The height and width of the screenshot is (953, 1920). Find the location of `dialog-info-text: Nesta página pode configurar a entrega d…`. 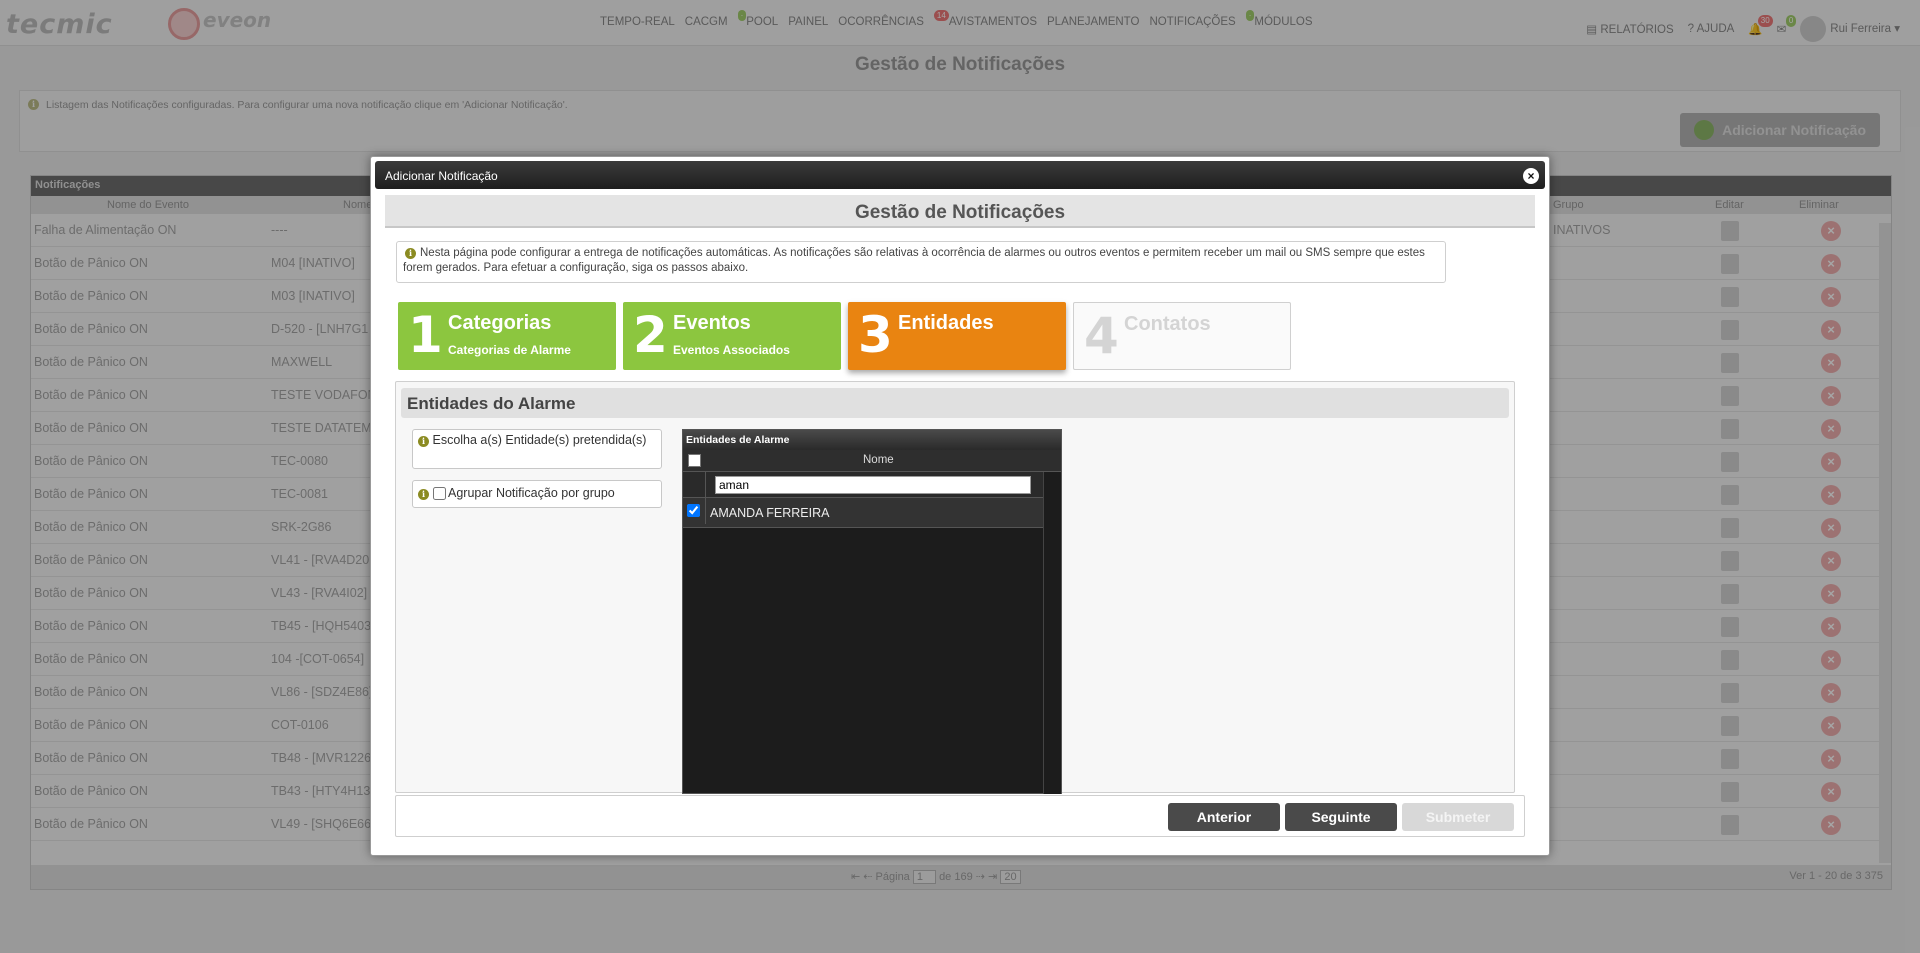

dialog-info-text: Nesta página pode configurar a entrega d… is located at coordinates (914, 260).